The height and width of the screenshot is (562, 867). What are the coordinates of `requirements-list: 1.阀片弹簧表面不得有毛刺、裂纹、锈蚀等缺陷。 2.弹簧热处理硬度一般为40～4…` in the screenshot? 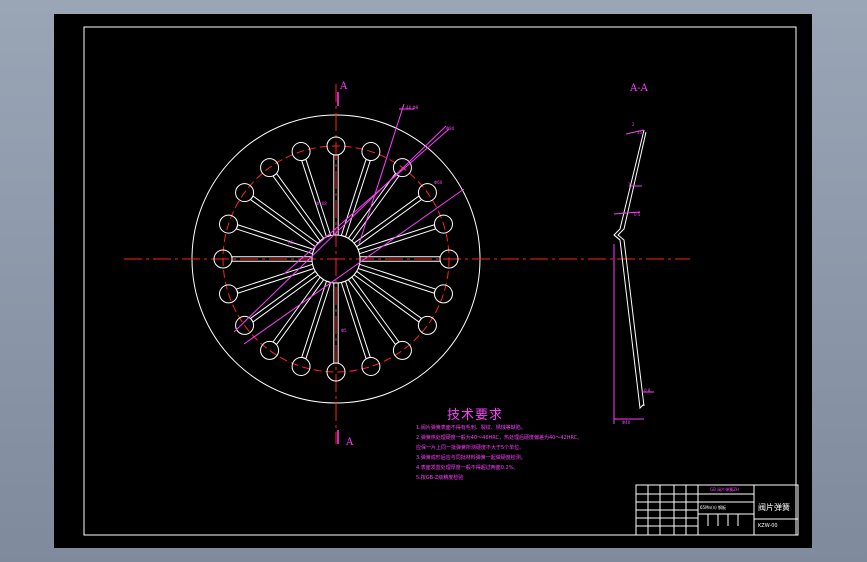 It's located at (499, 453).